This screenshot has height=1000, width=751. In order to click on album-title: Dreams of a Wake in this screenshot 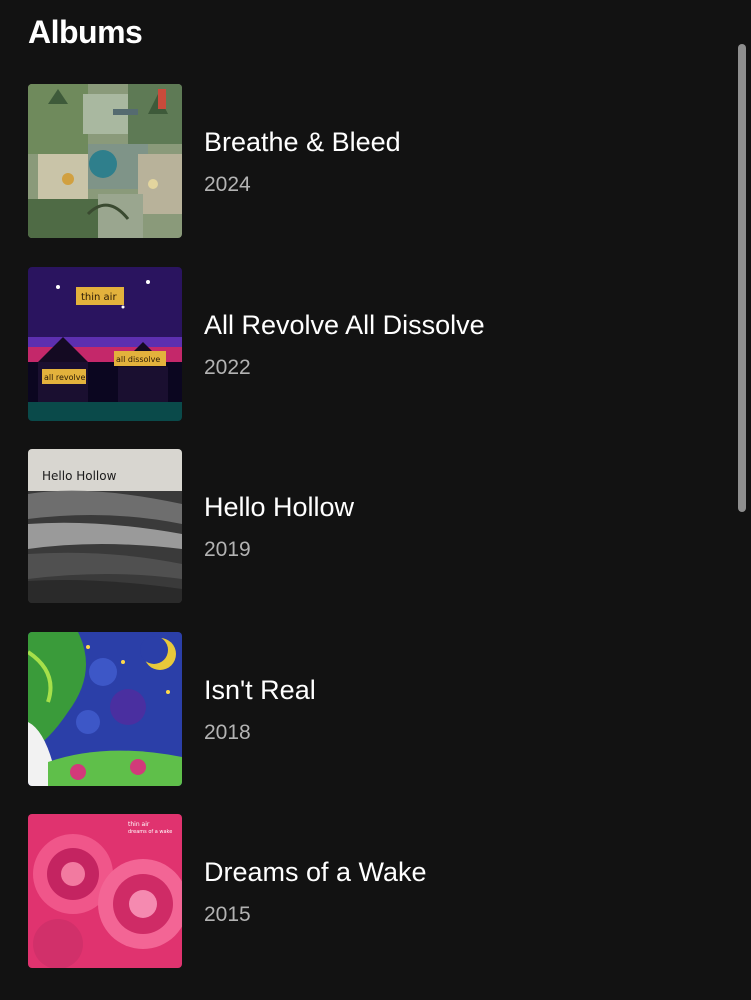, I will do `click(315, 872)`.